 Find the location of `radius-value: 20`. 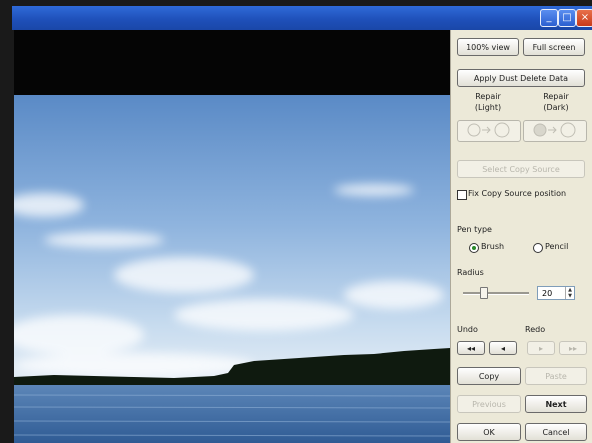

radius-value: 20 is located at coordinates (547, 293).